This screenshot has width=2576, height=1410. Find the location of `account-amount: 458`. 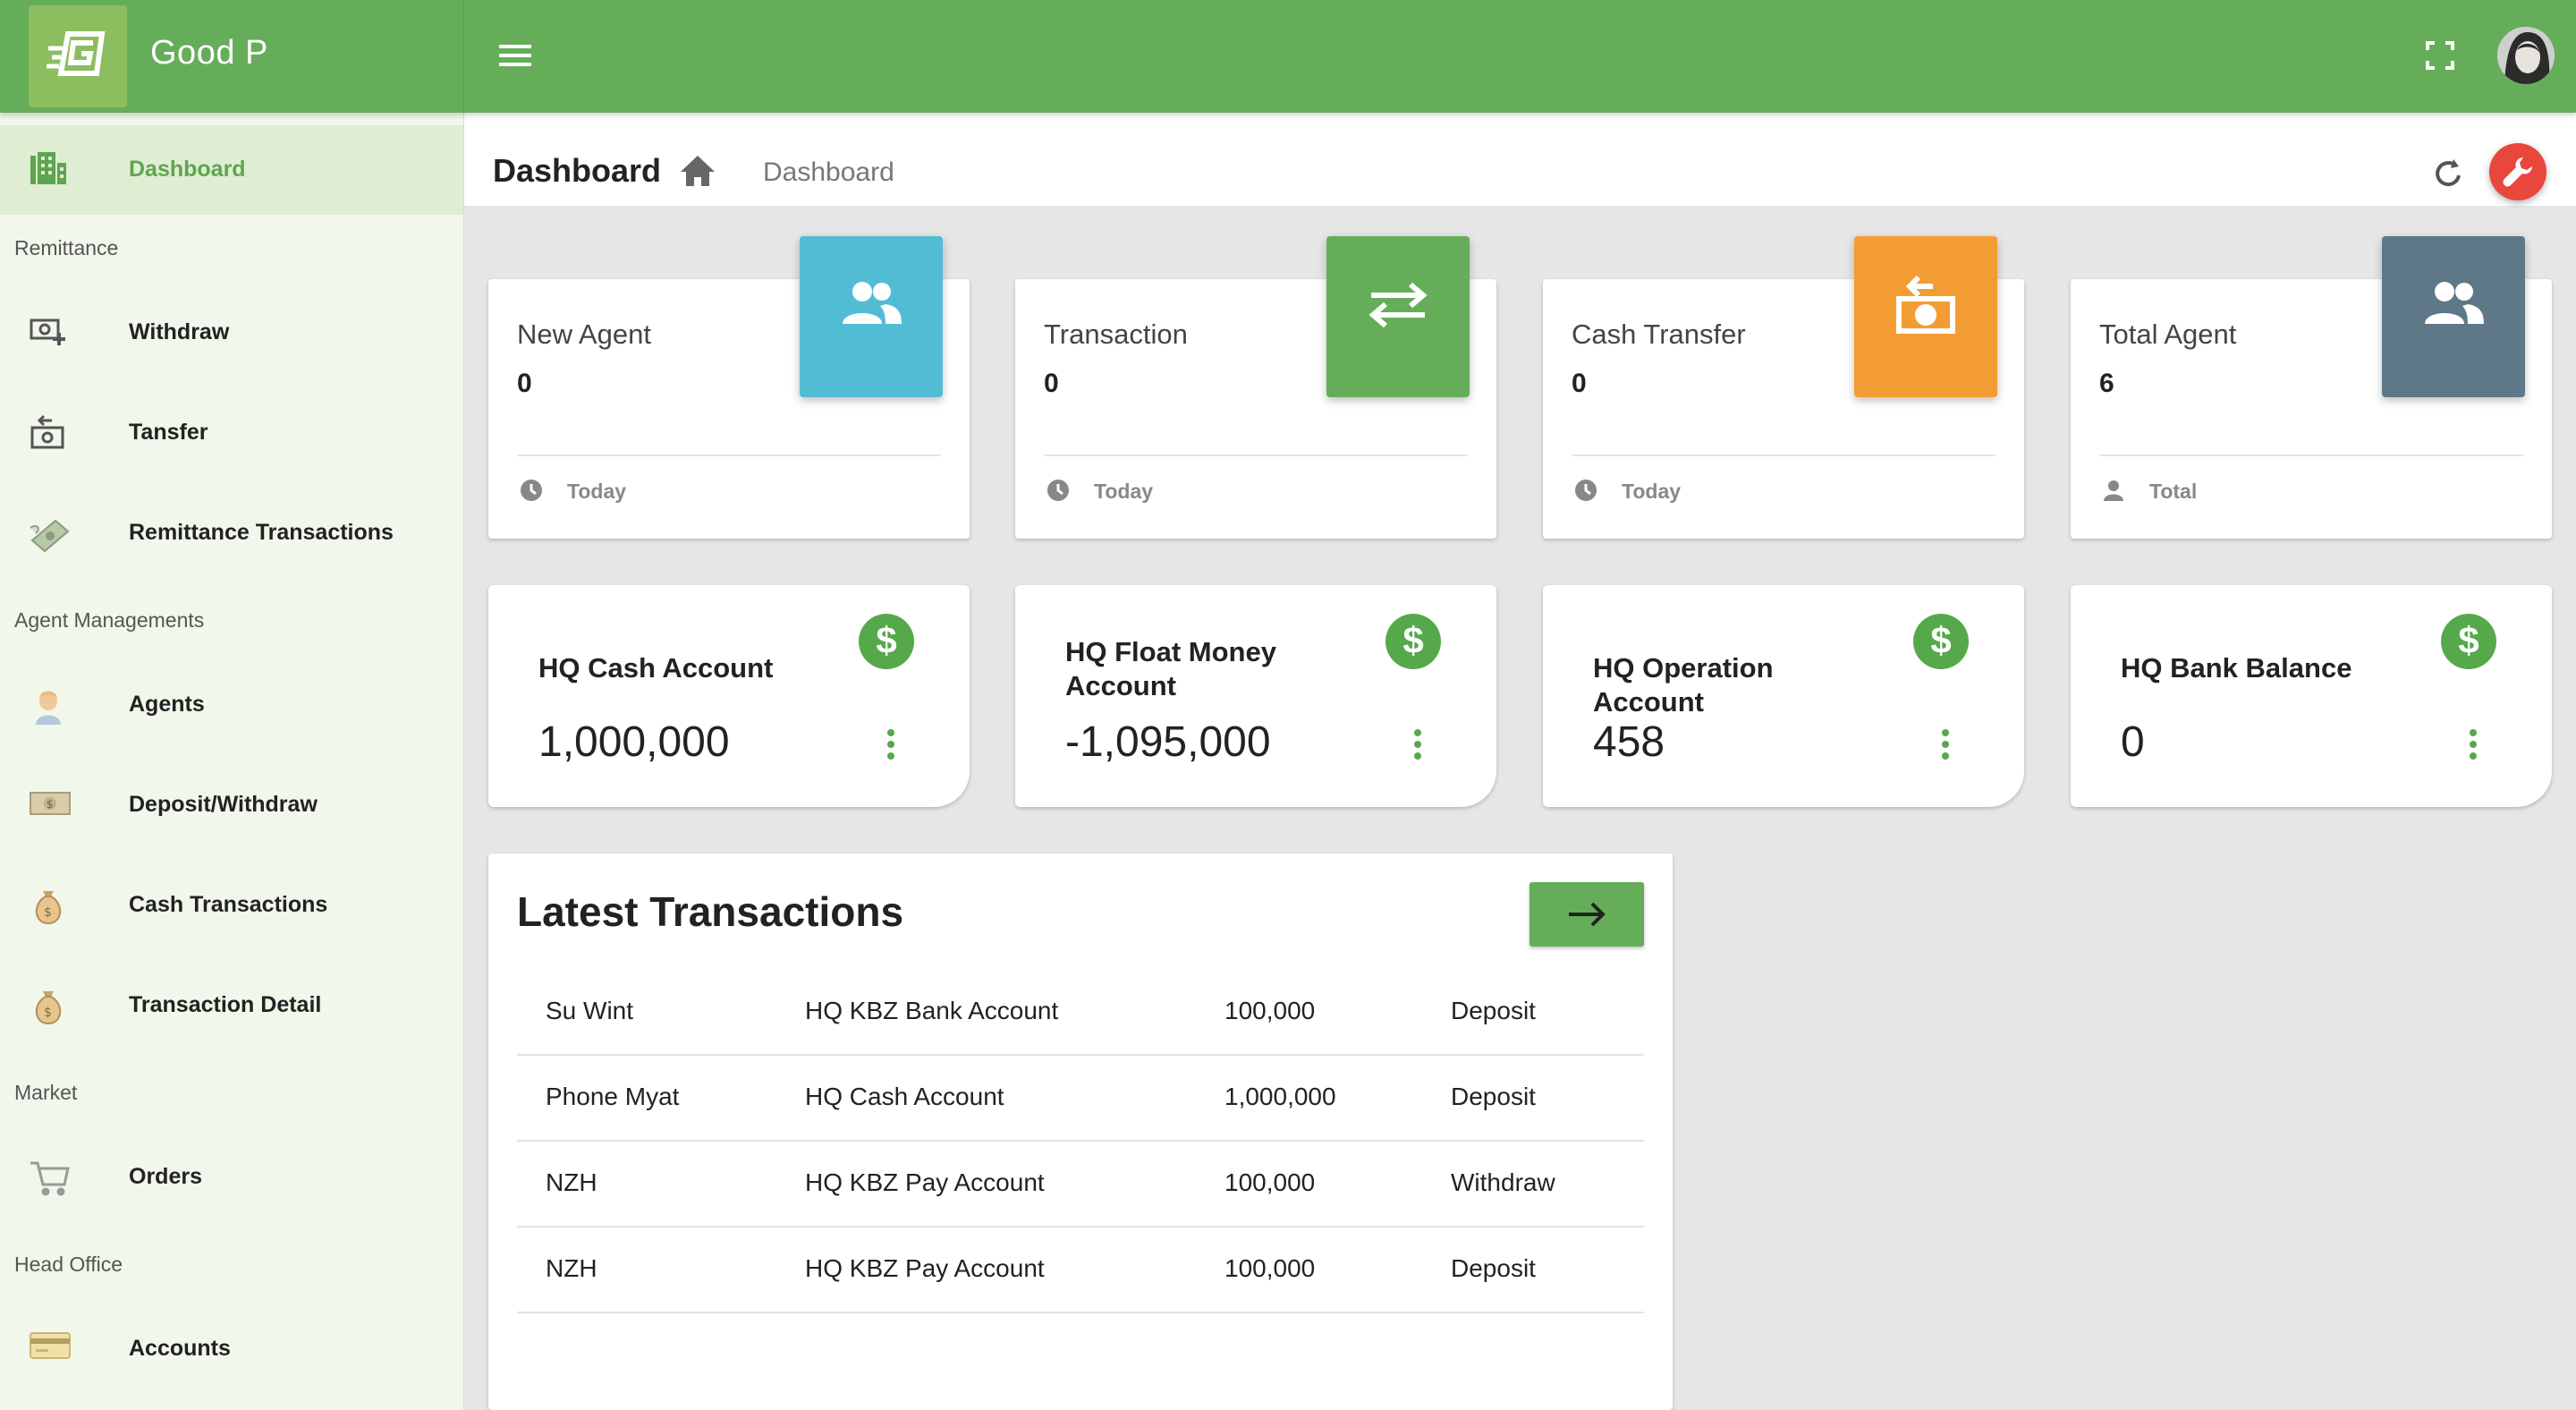

account-amount: 458 is located at coordinates (1629, 742).